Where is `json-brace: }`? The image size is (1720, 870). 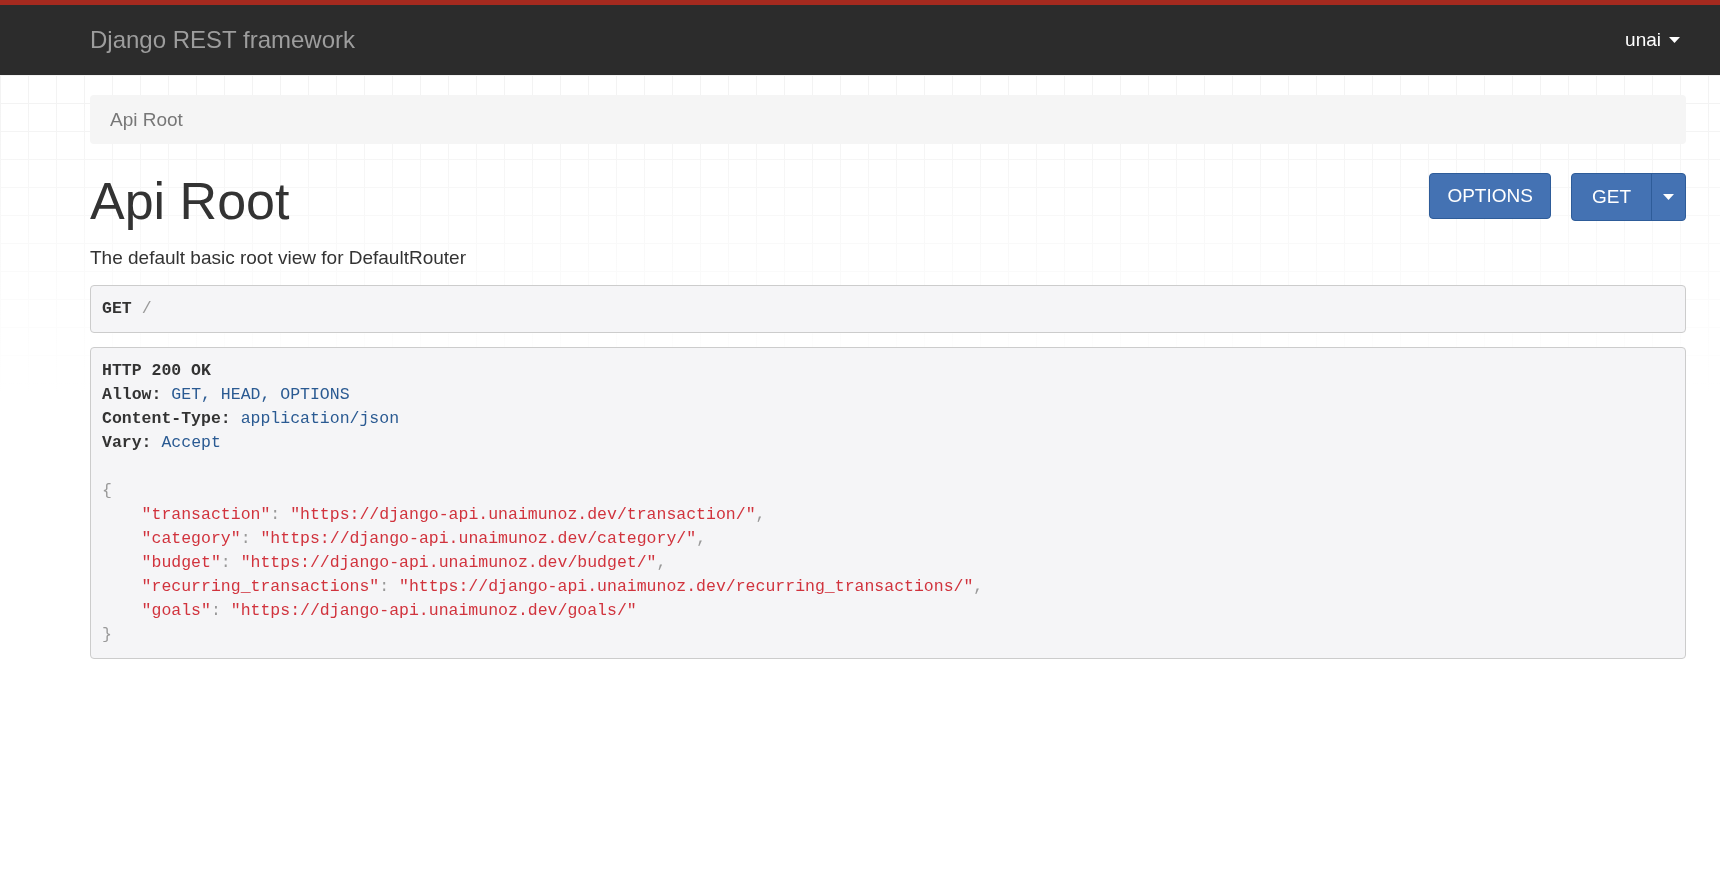 json-brace: } is located at coordinates (107, 634).